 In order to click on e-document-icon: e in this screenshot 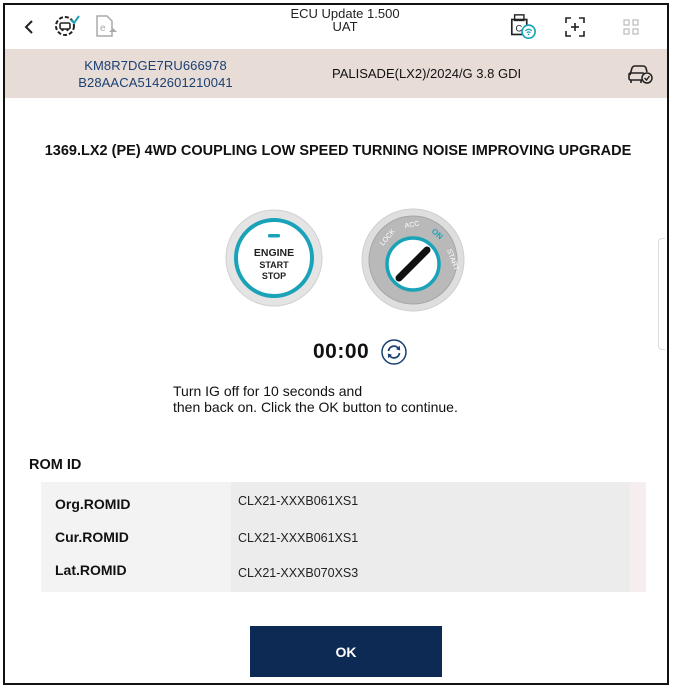, I will do `click(105, 27)`.